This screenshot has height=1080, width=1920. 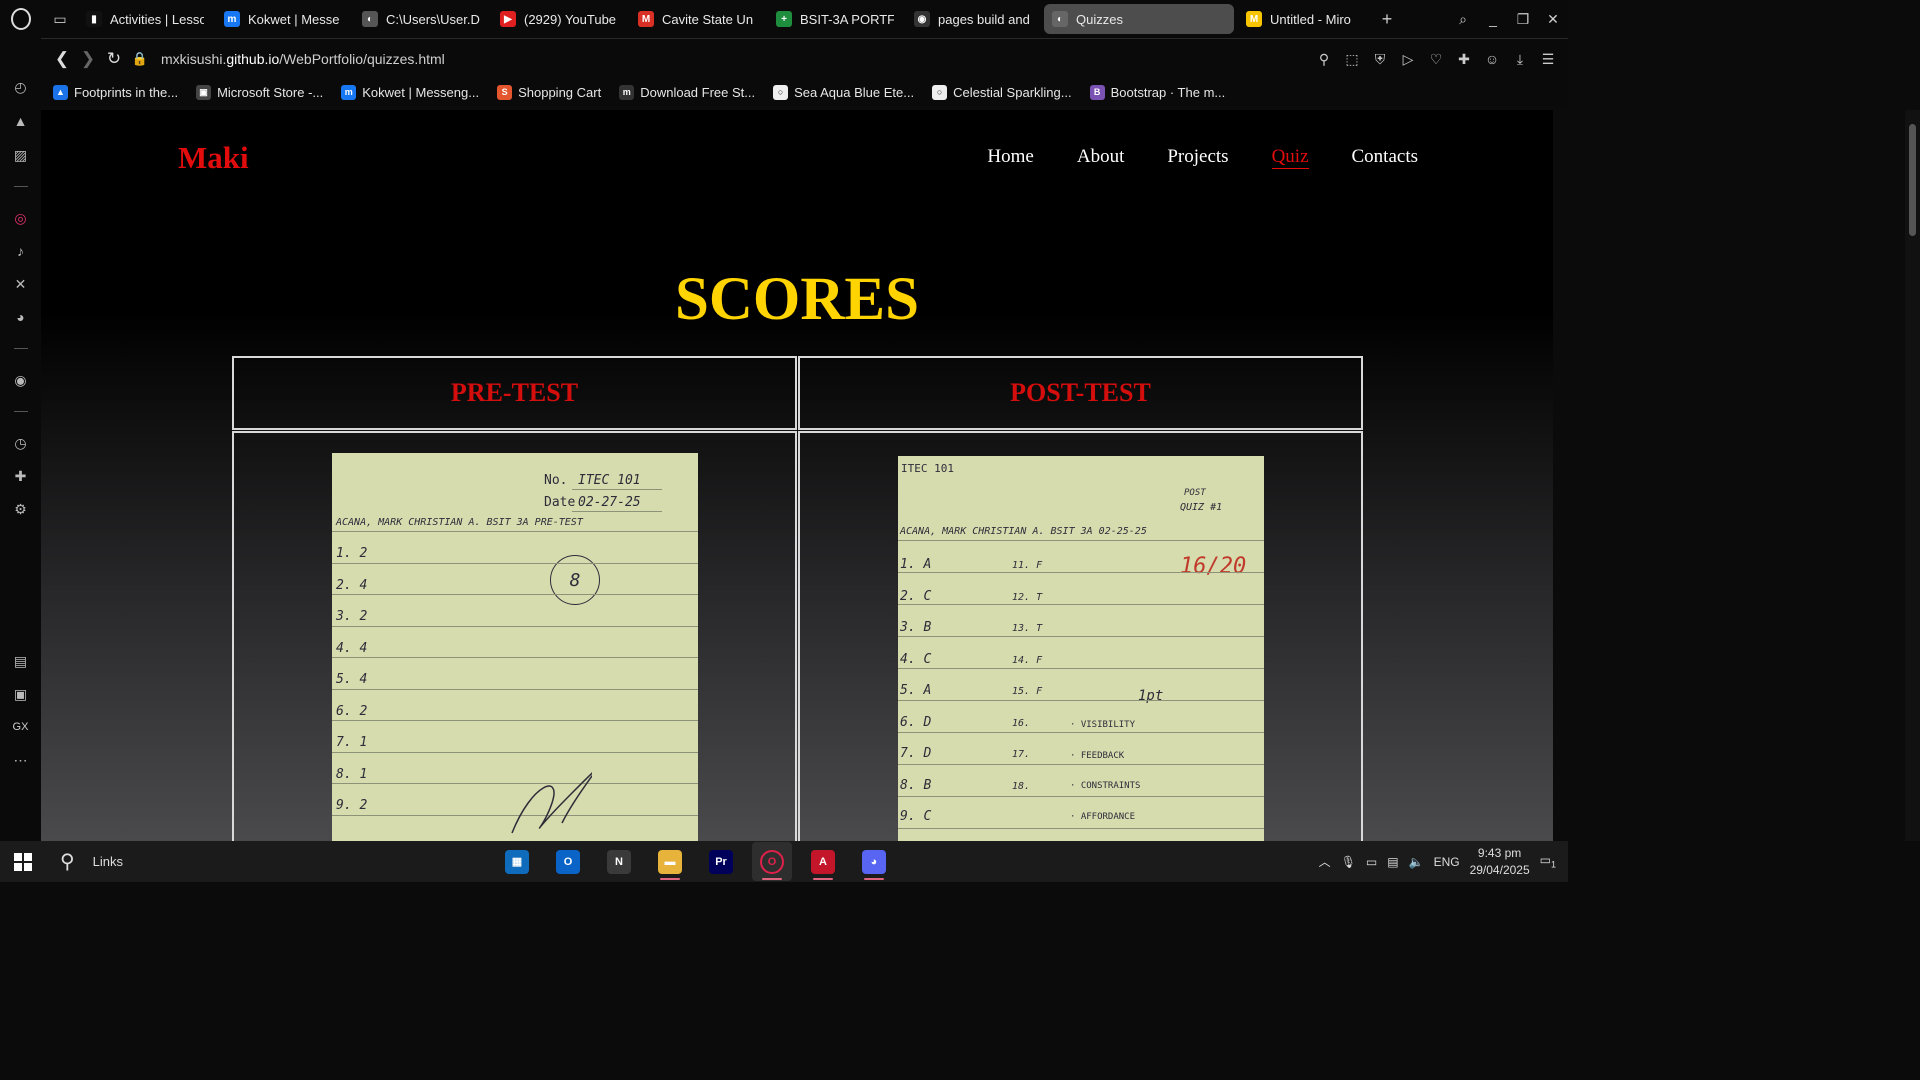 What do you see at coordinates (253, 58) in the screenshot?
I see `url-domain: github.io` at bounding box center [253, 58].